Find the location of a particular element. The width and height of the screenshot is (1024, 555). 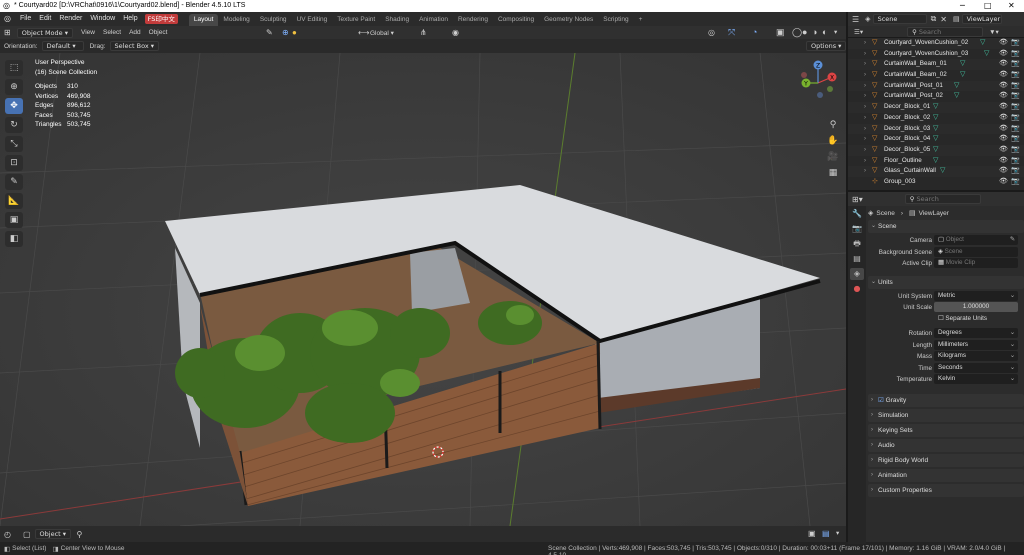

menu-object: Object is located at coordinates (158, 32).